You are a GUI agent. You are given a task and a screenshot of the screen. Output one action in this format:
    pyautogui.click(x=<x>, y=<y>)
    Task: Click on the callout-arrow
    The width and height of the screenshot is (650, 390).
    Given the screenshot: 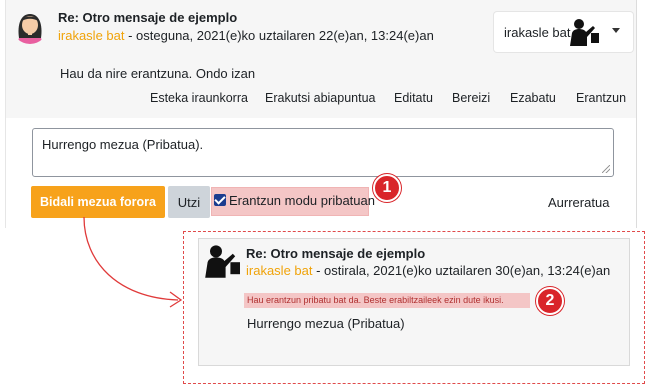 What is the action you would take?
    pyautogui.click(x=133, y=262)
    